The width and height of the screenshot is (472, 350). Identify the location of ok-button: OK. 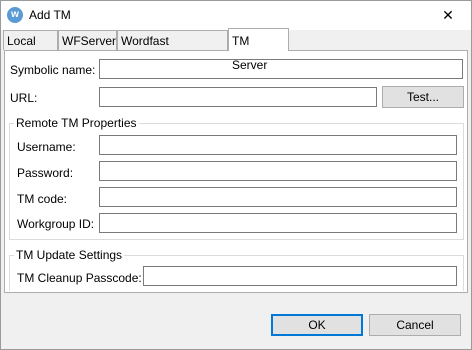
(317, 325).